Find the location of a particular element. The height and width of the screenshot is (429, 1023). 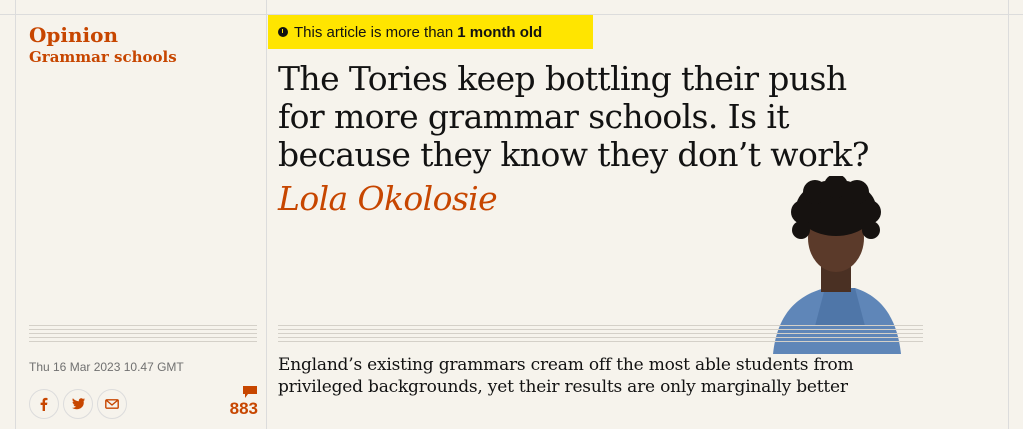

section-link: Opinion is located at coordinates (103, 35).